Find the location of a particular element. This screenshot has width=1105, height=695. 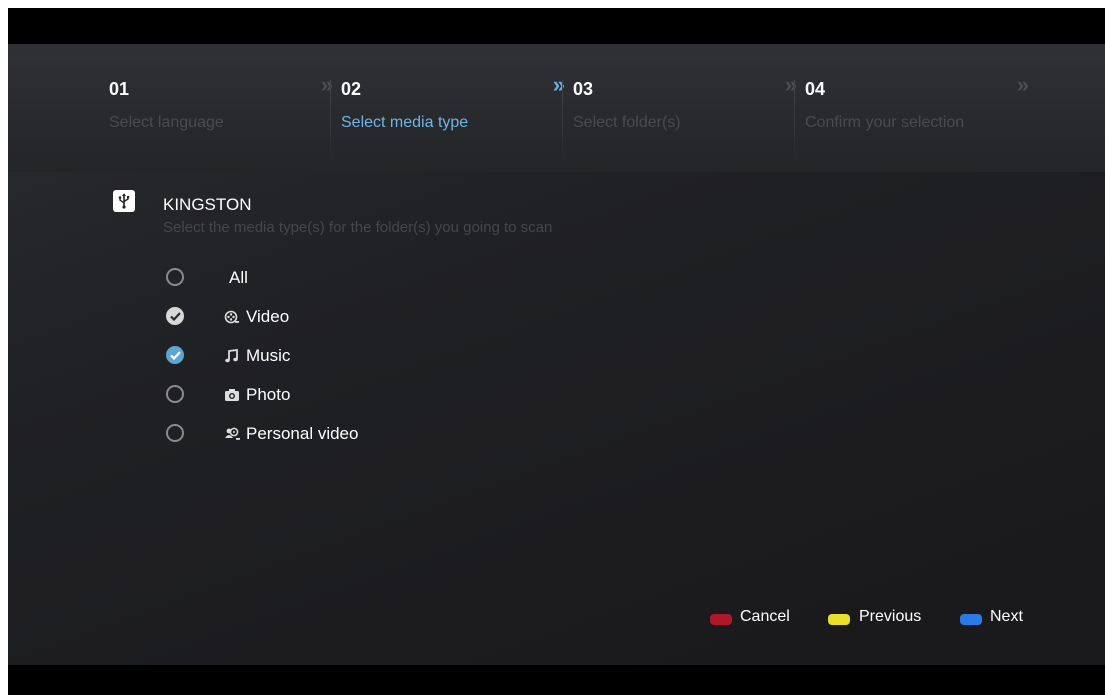

cancel-label: Cancel is located at coordinates (765, 616).